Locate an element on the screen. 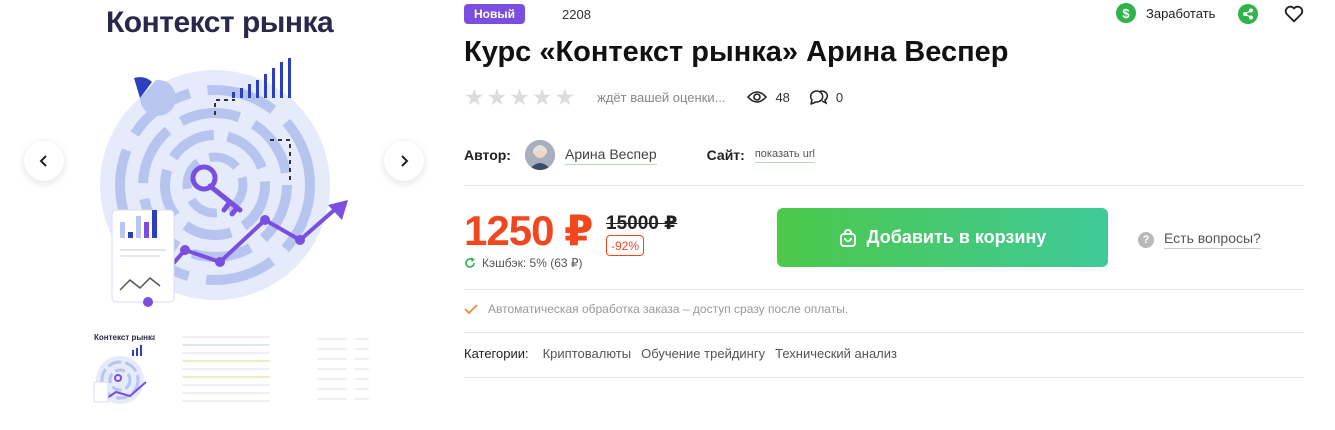 The width and height of the screenshot is (1335, 430). gallery-prev-button is located at coordinates (44, 161).